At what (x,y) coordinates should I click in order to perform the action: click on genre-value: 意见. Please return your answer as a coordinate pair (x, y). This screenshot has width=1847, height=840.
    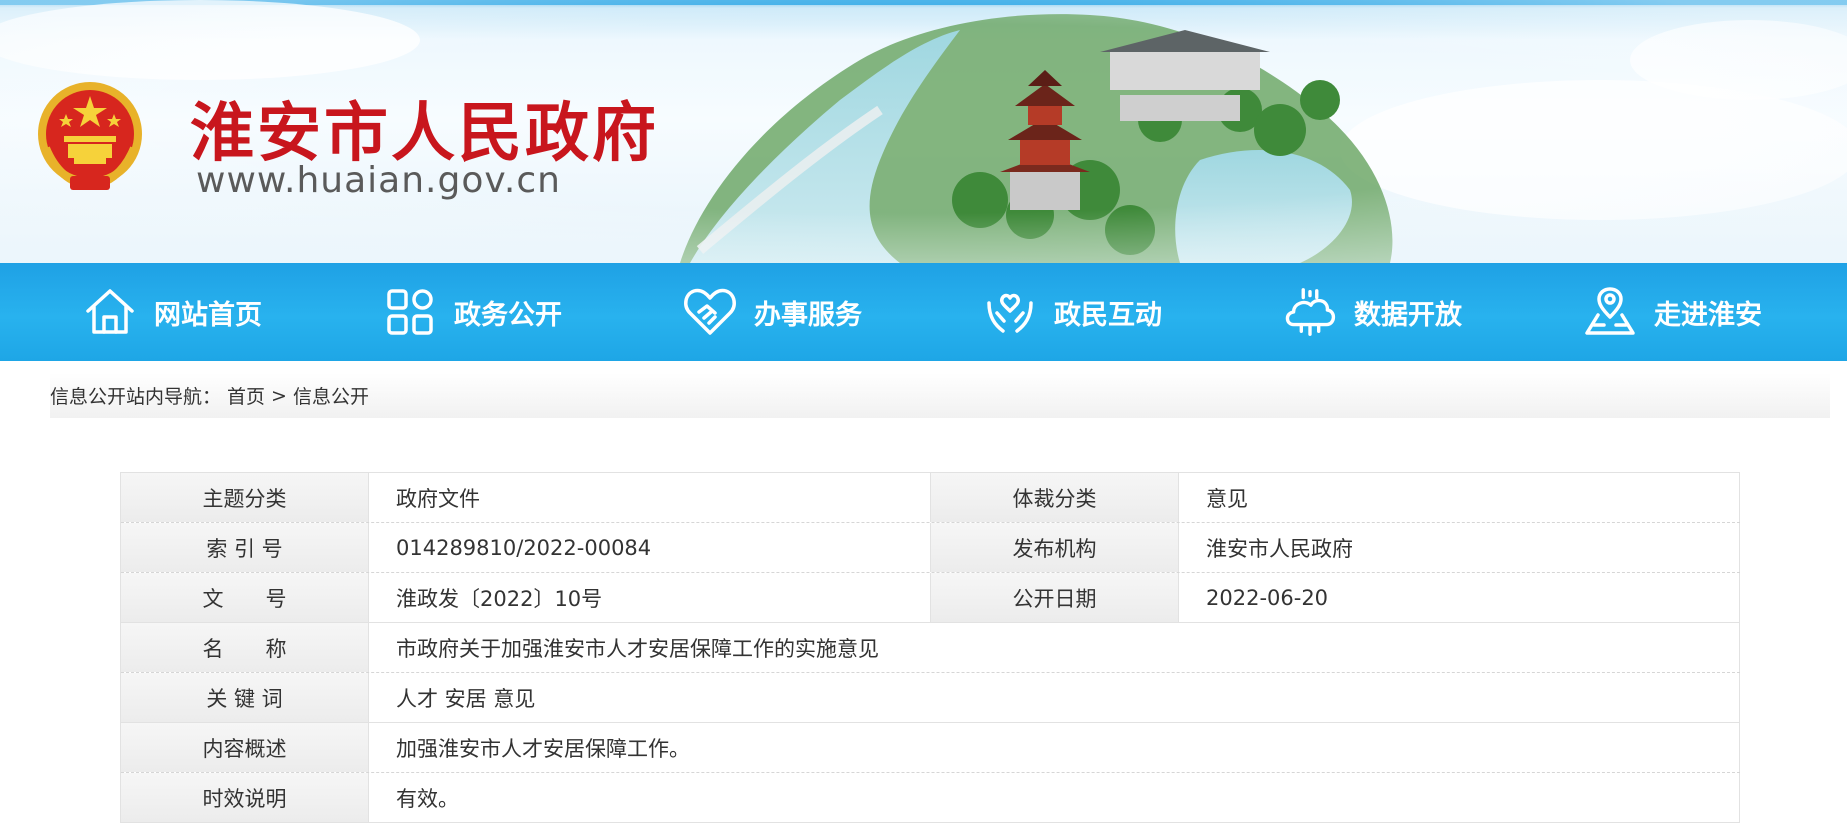
    Looking at the image, I should click on (1459, 497).